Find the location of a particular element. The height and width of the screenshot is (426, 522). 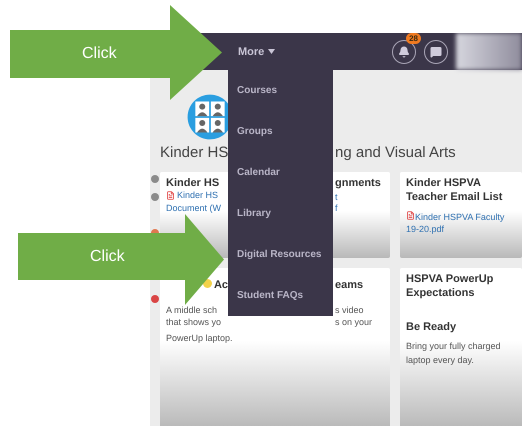

card-title: eams is located at coordinates (349, 285).